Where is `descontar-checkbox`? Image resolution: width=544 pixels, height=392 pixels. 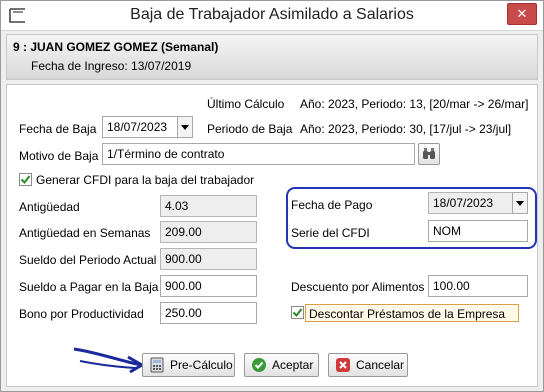
descontar-checkbox is located at coordinates (297, 312).